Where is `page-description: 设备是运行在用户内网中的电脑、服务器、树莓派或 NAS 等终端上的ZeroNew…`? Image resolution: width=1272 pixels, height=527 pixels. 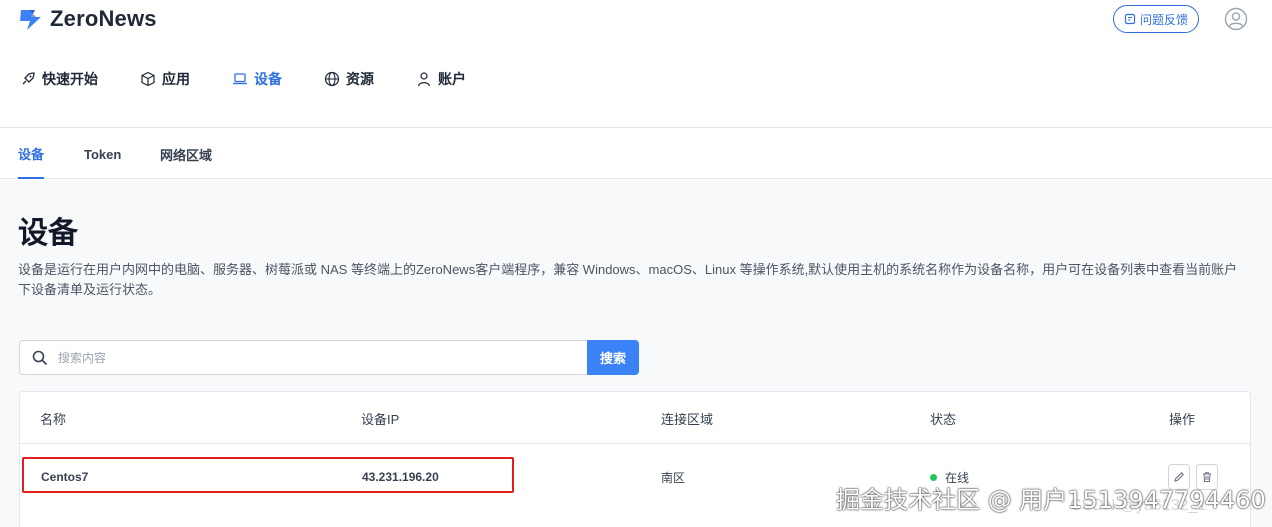
page-description: 设备是运行在用户内网中的电脑、服务器、树莓派或 NAS 等终端上的ZeroNew… is located at coordinates (628, 279).